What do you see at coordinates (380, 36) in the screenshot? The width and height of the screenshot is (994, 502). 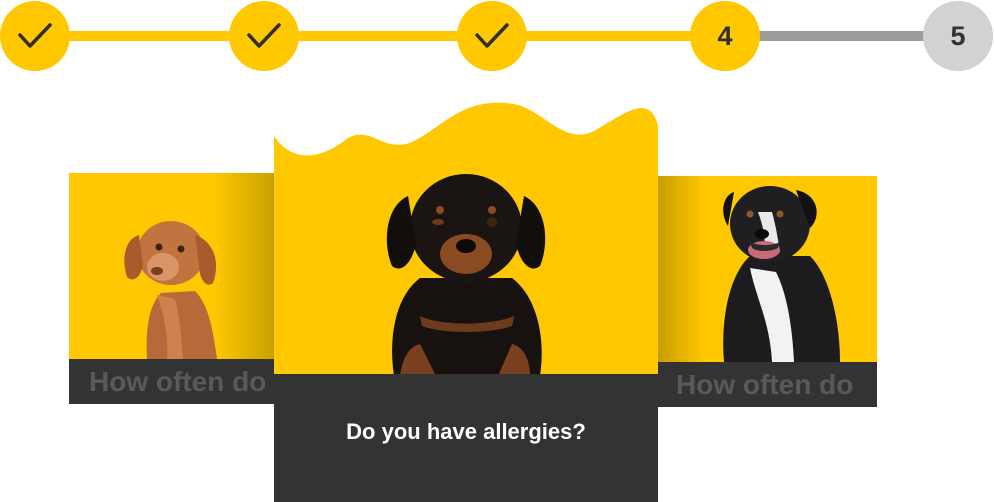 I see `stepper-track-completed` at bounding box center [380, 36].